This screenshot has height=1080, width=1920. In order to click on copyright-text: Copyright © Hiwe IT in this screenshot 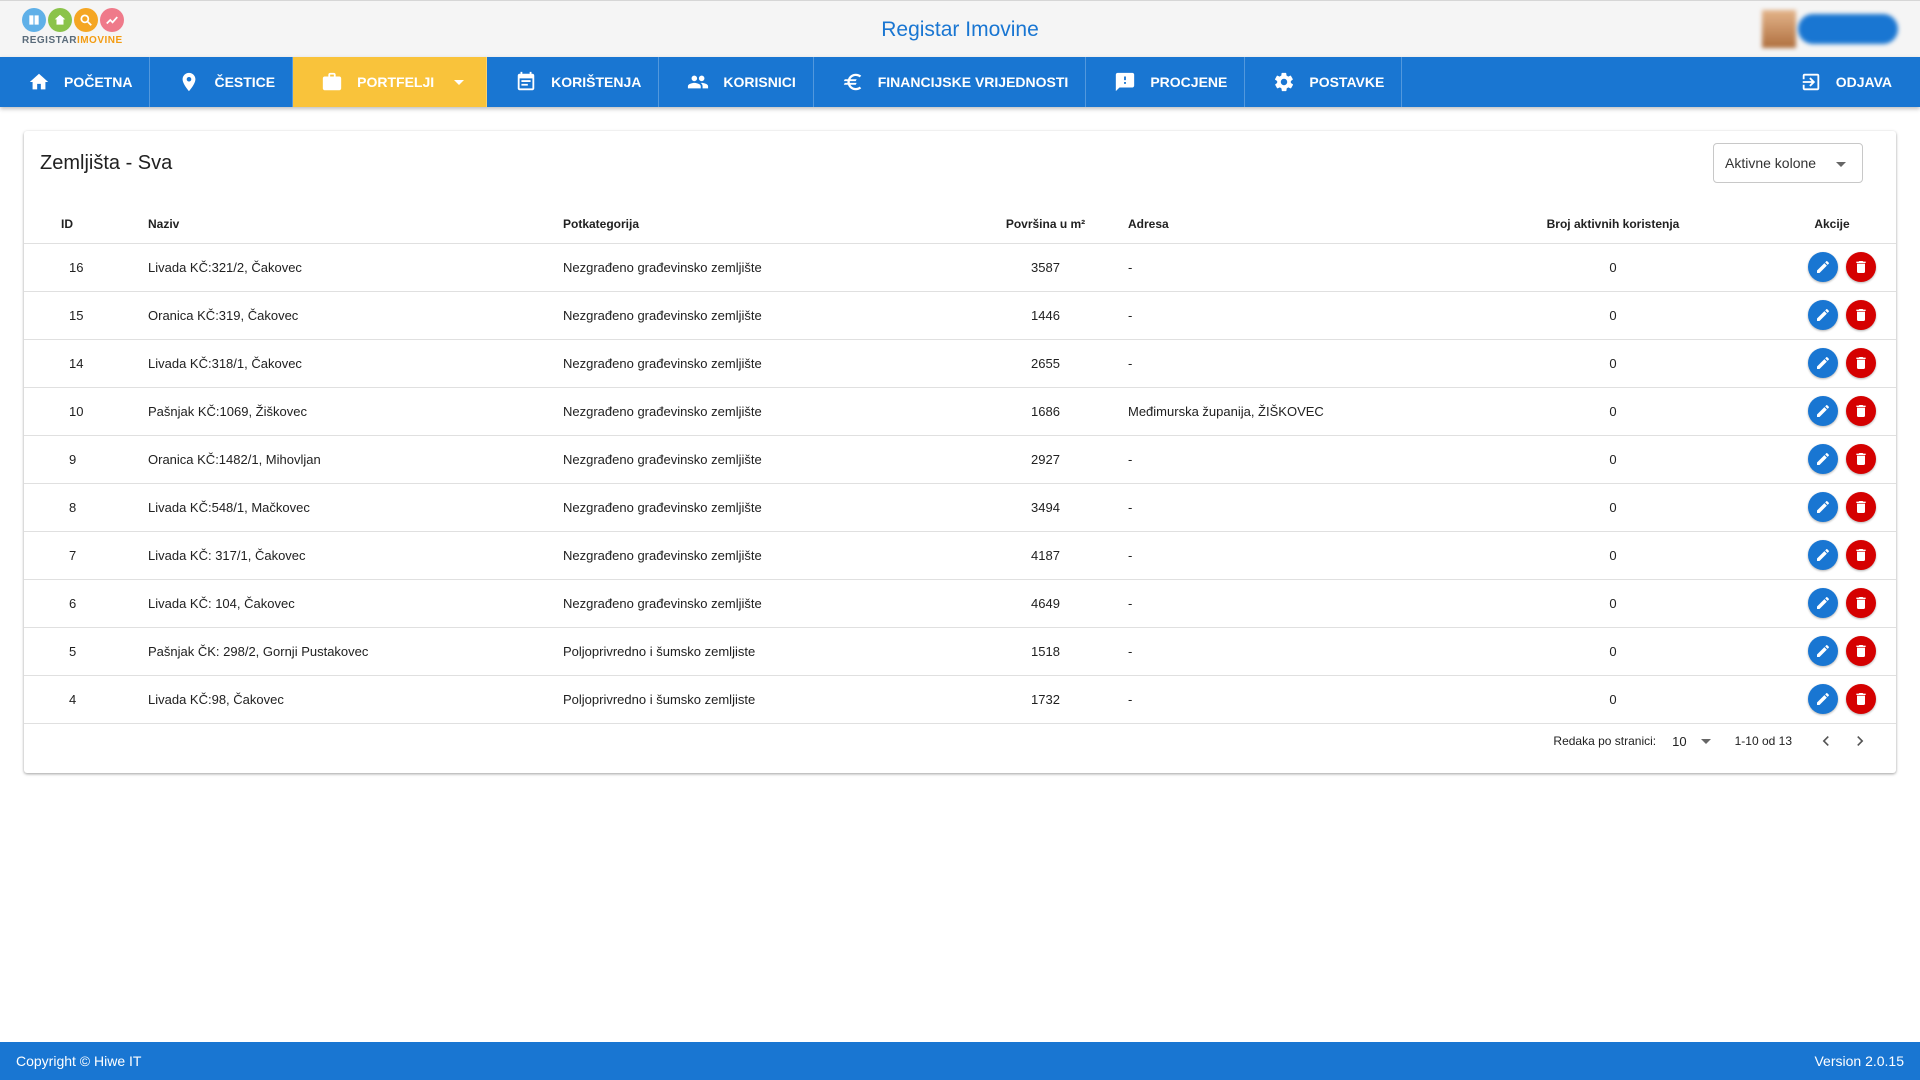, I will do `click(79, 1061)`.